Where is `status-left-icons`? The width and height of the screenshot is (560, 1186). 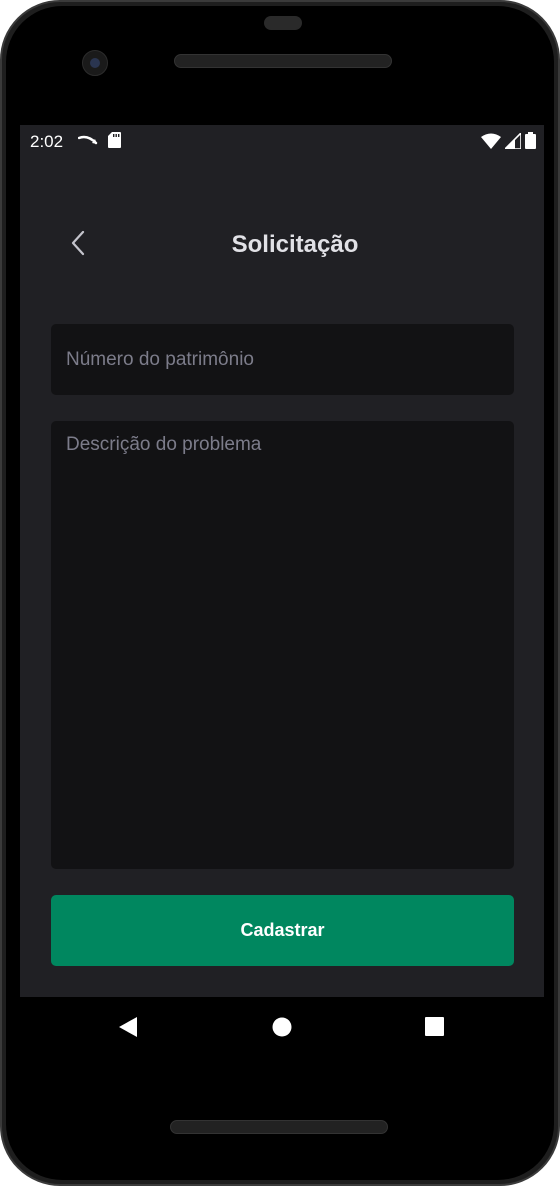 status-left-icons is located at coordinates (99, 142).